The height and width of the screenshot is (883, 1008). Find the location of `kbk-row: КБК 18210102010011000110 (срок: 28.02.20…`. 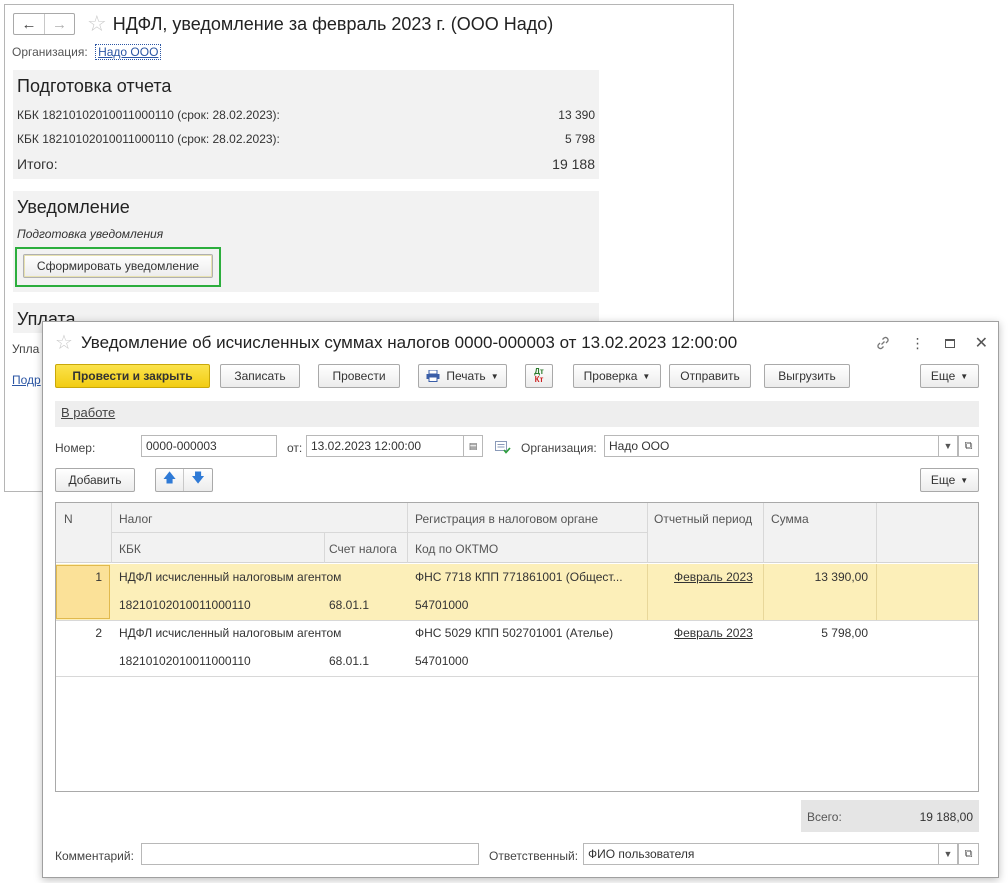

kbk-row: КБК 18210102010011000110 (срок: 28.02.20… is located at coordinates (306, 115).